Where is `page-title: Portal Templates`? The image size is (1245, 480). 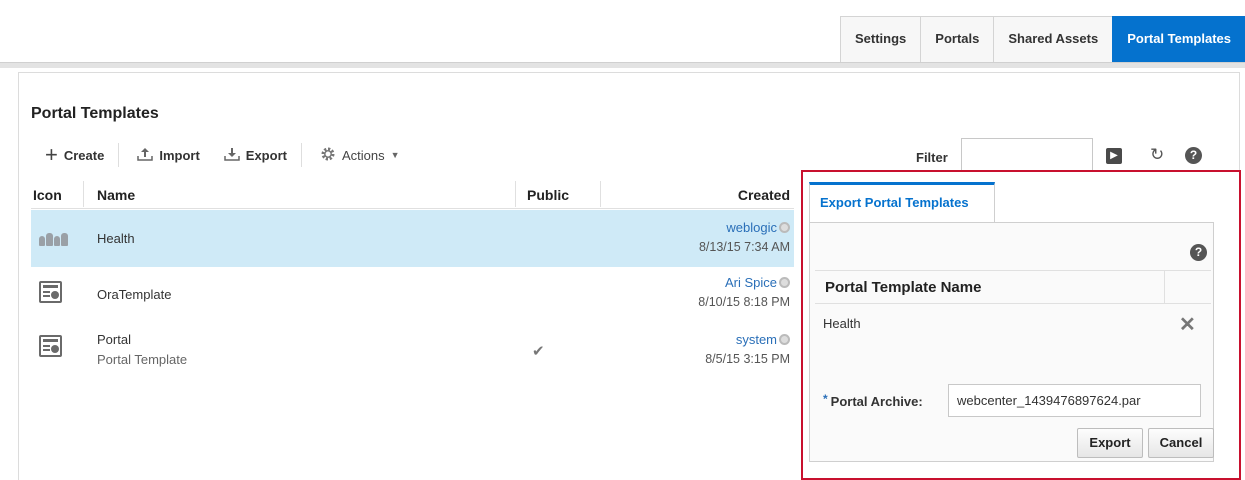 page-title: Portal Templates is located at coordinates (95, 113).